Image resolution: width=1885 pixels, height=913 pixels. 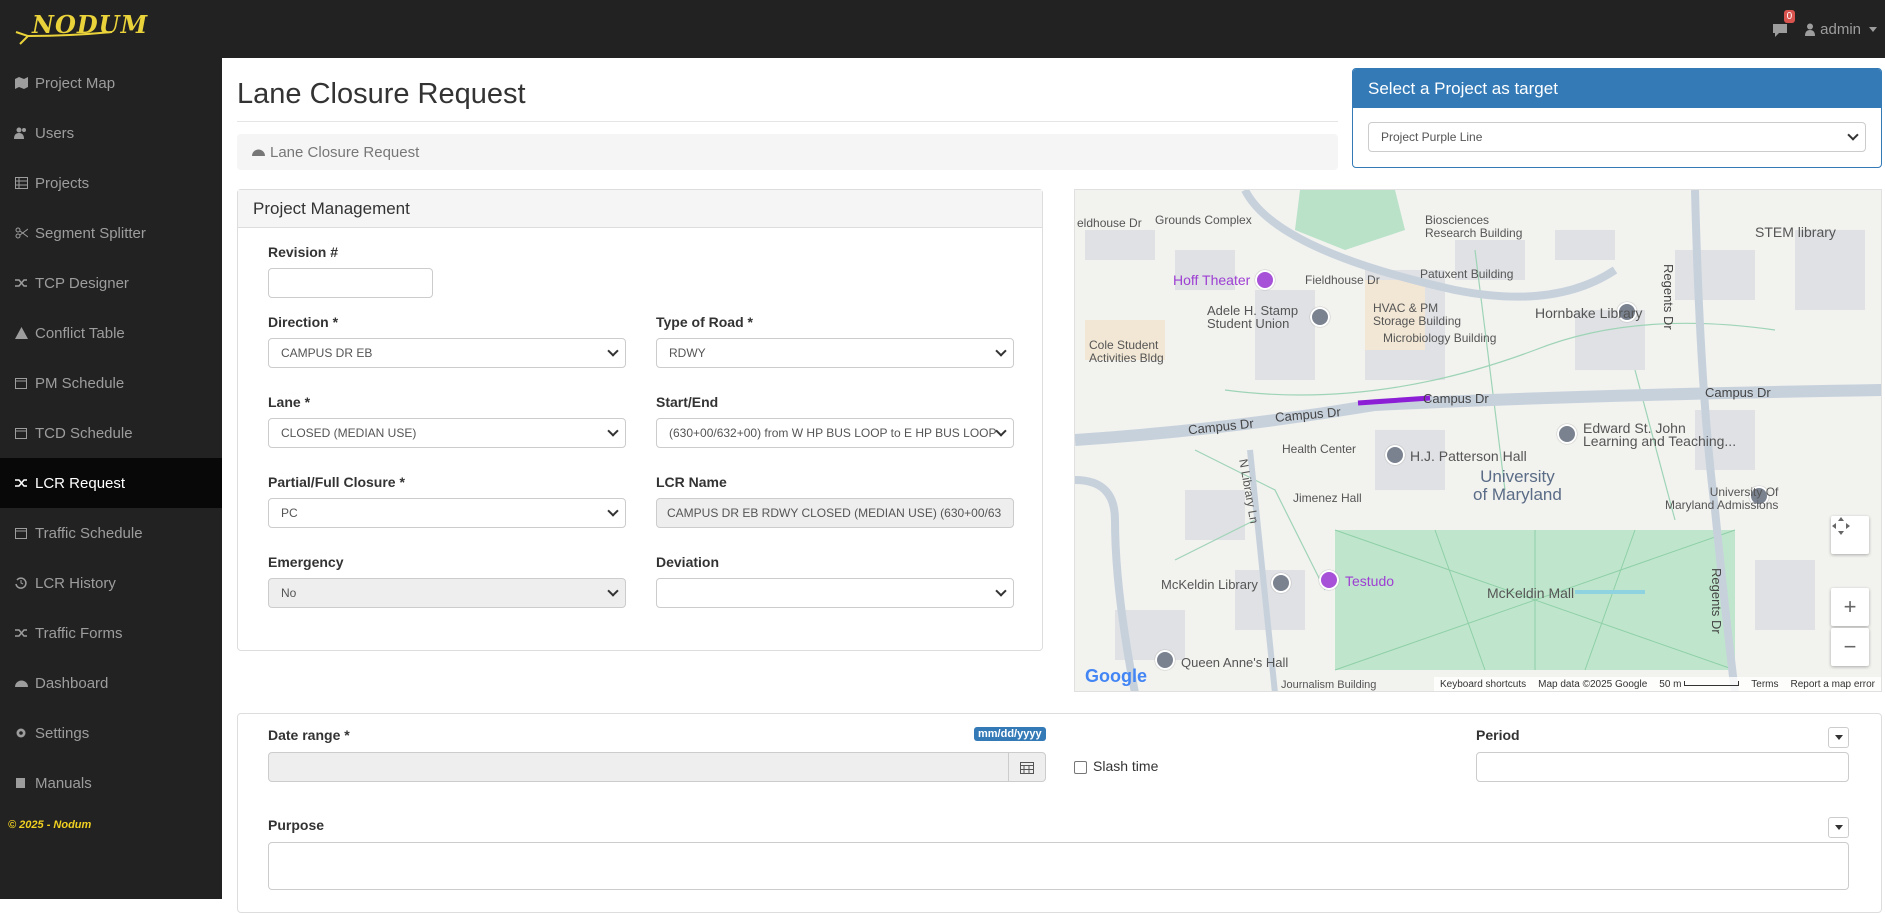 I want to click on purpose-textarea, so click(x=1058, y=866).